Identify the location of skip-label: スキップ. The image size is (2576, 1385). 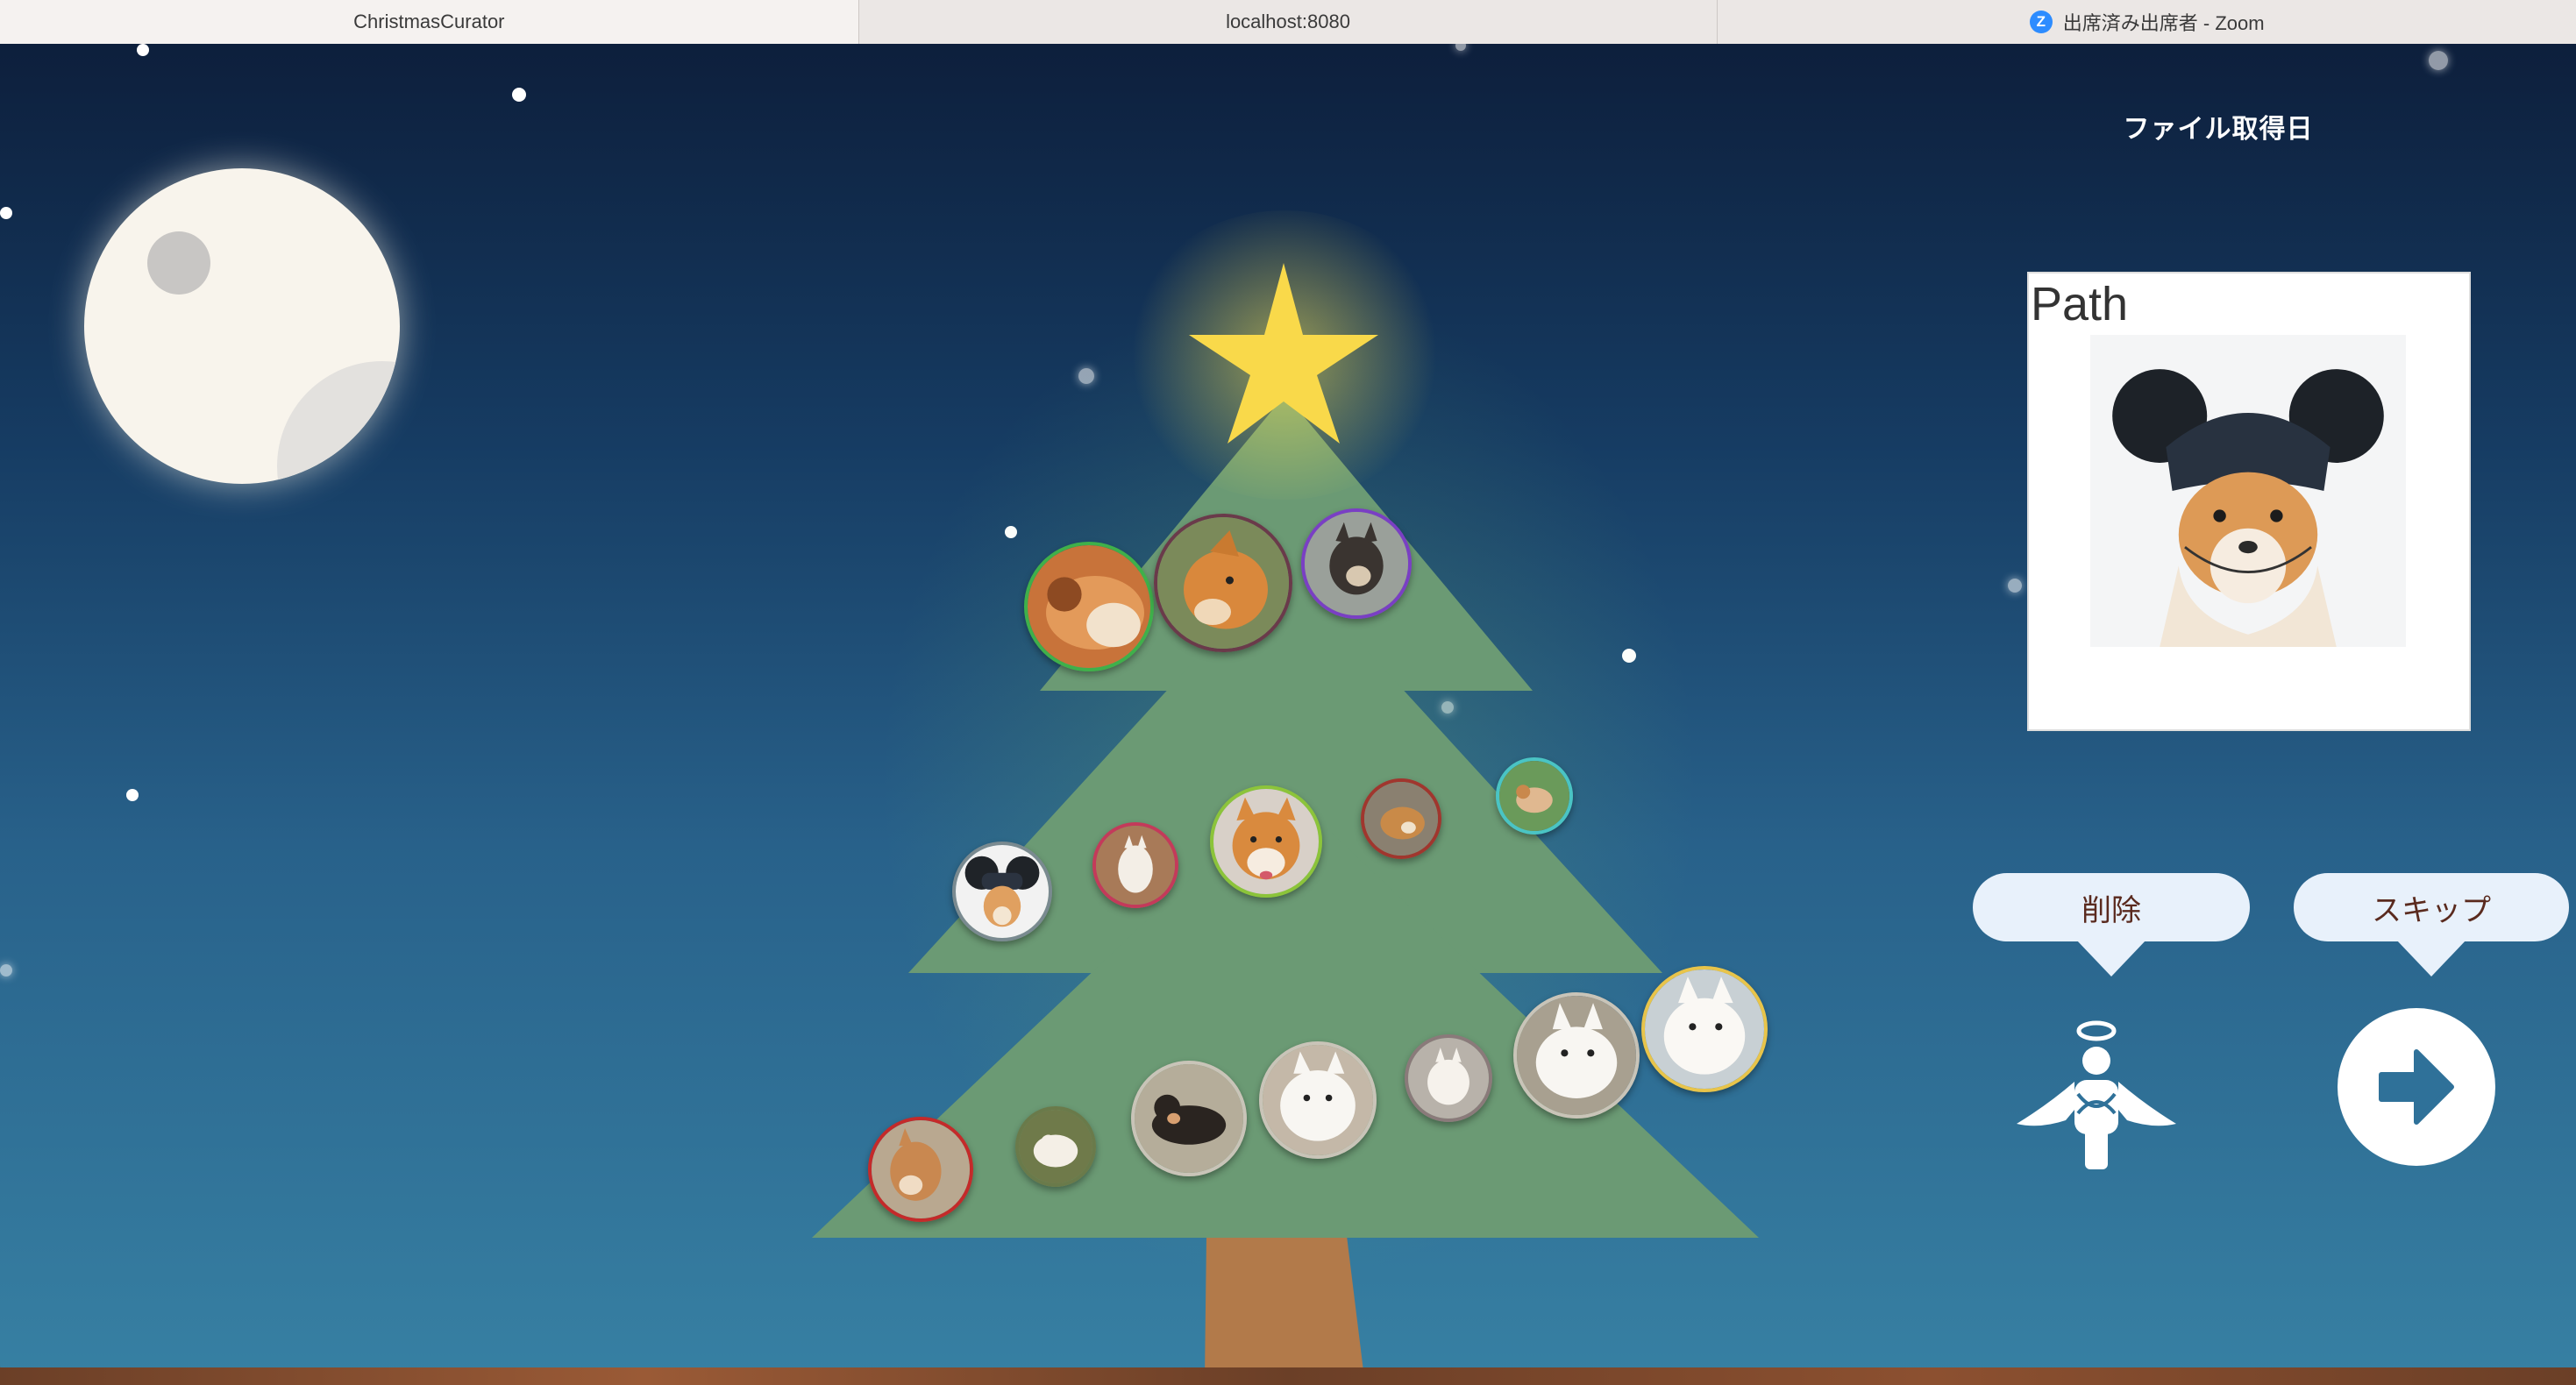
(2431, 910).